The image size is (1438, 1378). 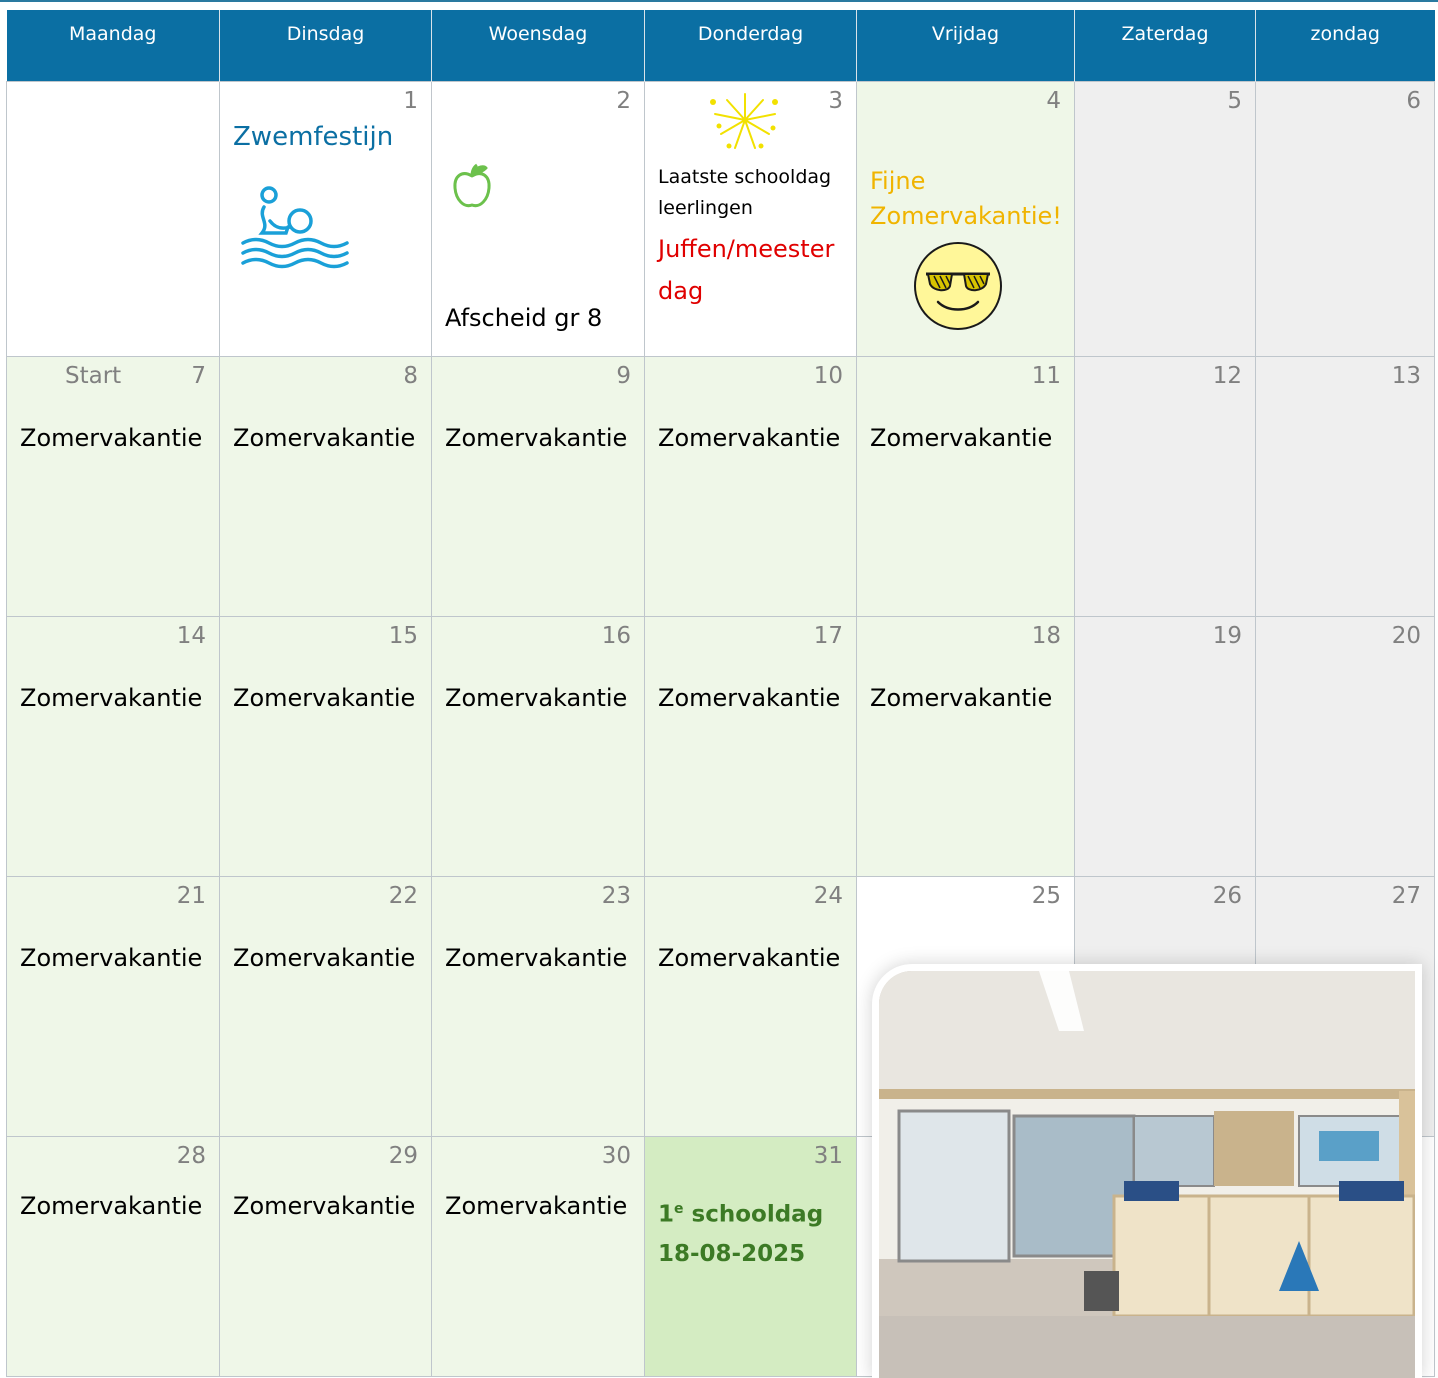 I want to click on event-zwemfestijn: Zwemfestijn, so click(x=313, y=136).